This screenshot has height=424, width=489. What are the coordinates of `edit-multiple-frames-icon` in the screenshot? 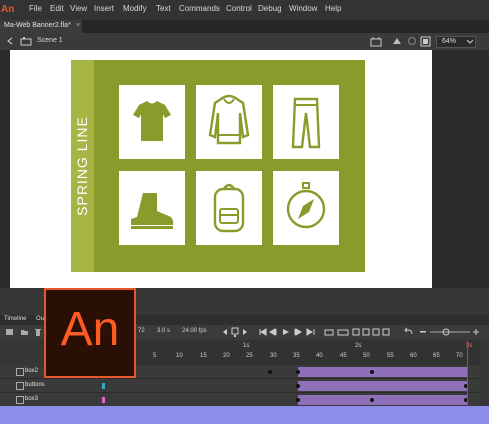 It's located at (372, 332).